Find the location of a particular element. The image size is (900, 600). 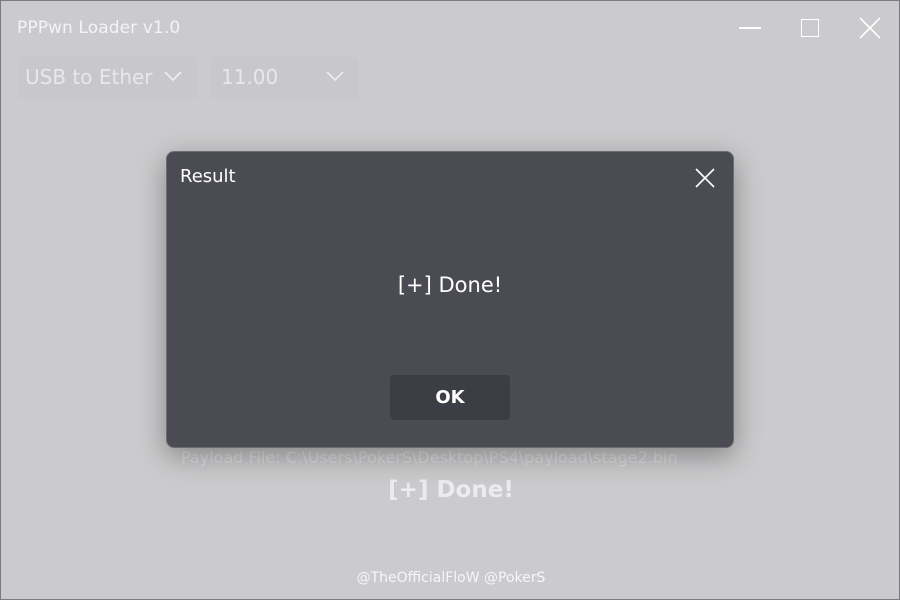

ok-button: OK is located at coordinates (450, 397).